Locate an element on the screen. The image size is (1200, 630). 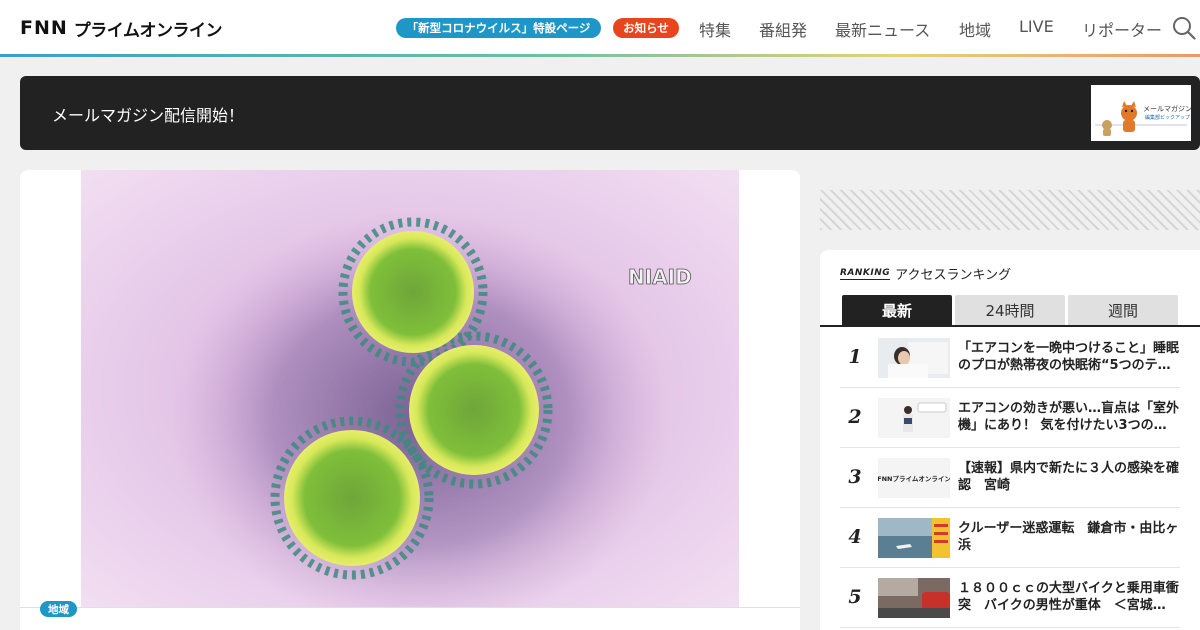
image-watermark: NIAID is located at coordinates (660, 277).